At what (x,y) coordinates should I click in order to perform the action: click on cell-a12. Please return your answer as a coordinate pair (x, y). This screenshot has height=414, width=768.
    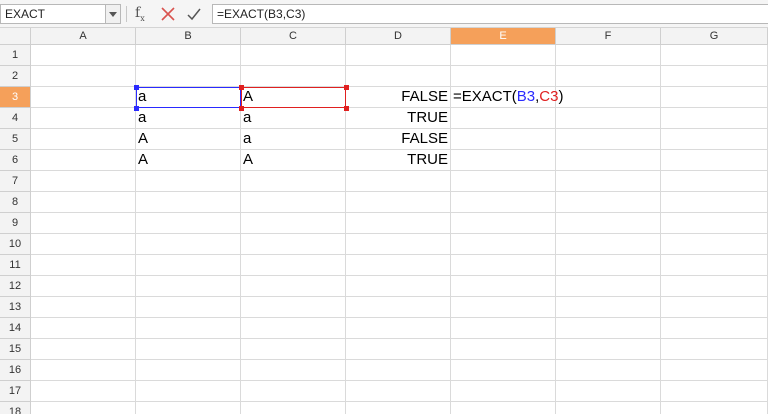
    Looking at the image, I should click on (83, 286).